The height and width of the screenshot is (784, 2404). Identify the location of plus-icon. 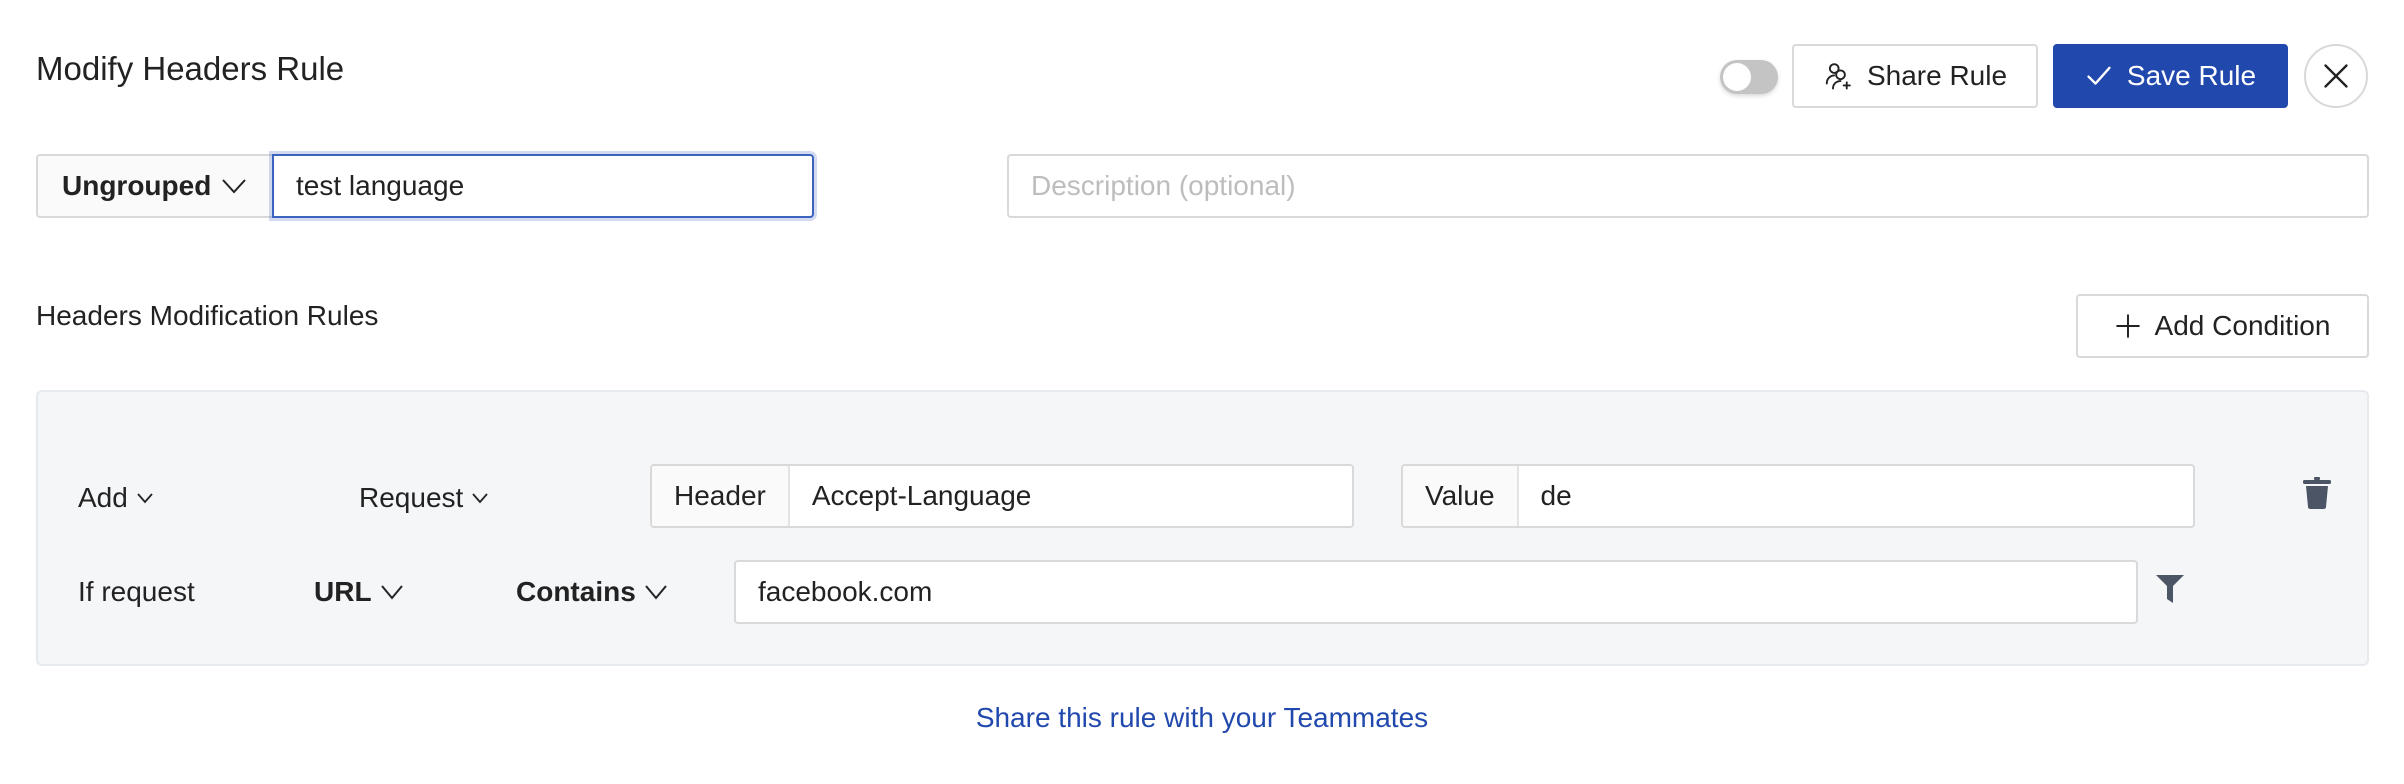
(2128, 326).